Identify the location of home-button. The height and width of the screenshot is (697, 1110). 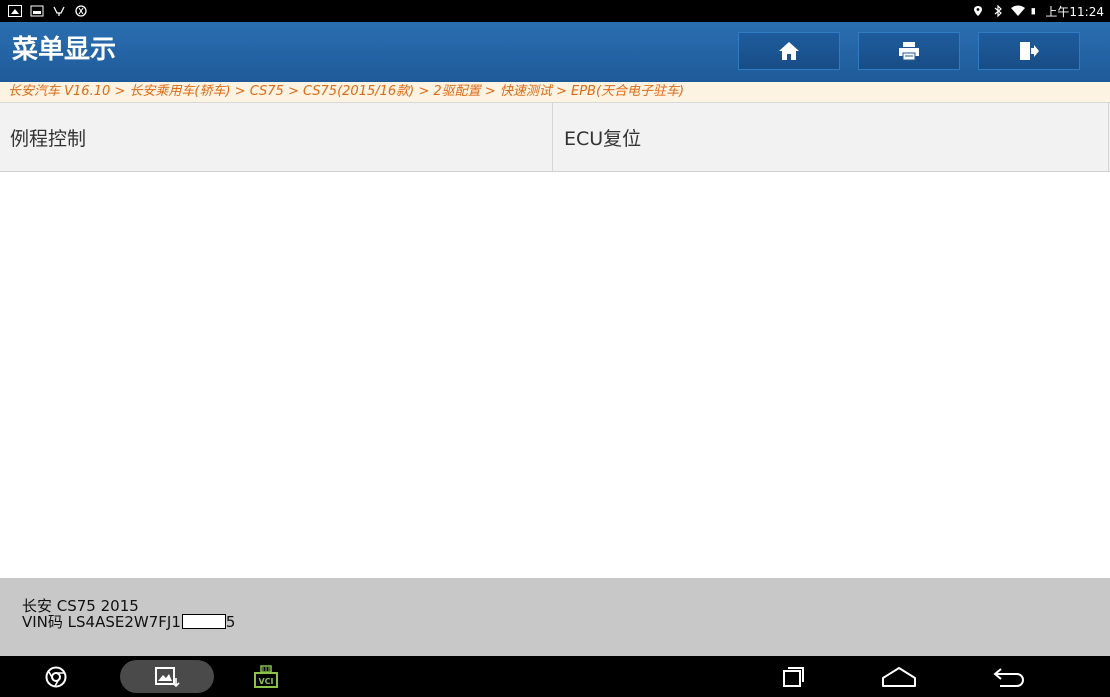
(789, 51).